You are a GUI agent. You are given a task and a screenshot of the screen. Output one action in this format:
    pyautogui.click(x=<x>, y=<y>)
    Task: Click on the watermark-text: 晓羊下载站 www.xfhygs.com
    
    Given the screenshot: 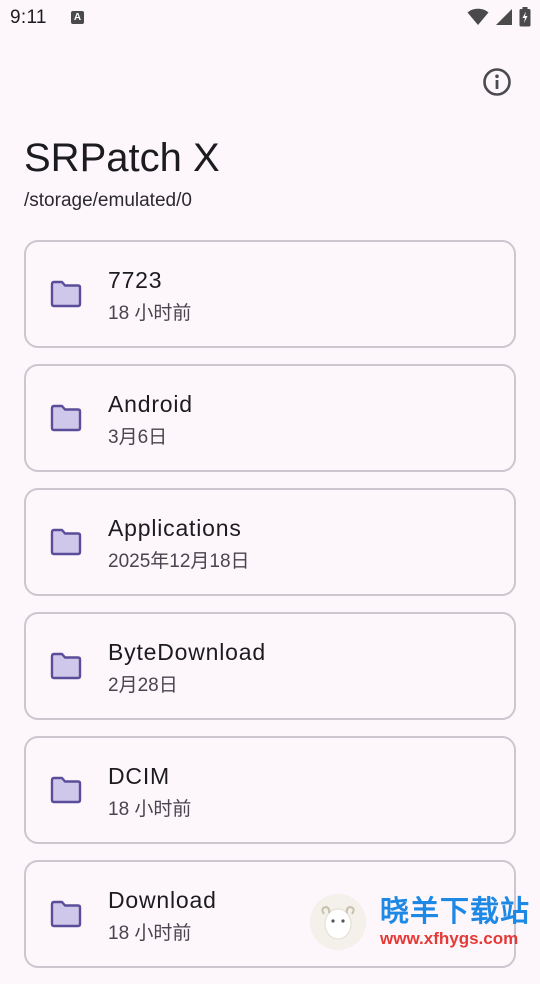 What is the action you would take?
    pyautogui.click(x=455, y=922)
    